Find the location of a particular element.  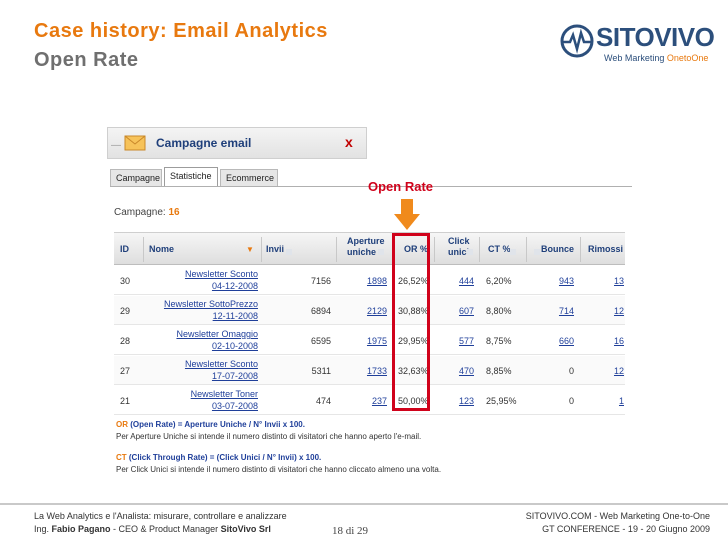

cell-rimossi-link: 1 is located at coordinates (603, 401).